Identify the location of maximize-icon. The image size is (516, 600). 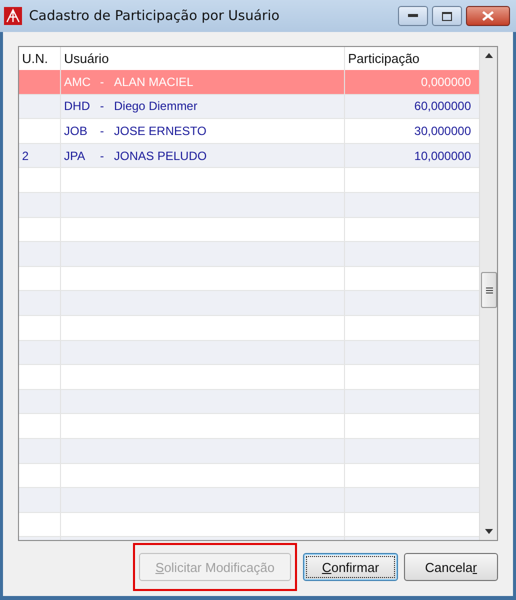
(447, 16).